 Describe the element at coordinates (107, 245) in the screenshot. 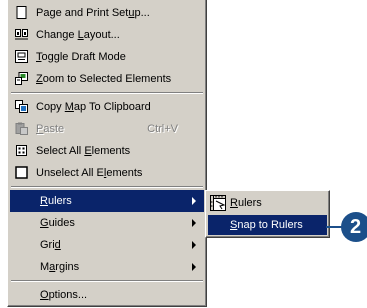

I see `menu-item-grid: Grid` at that location.